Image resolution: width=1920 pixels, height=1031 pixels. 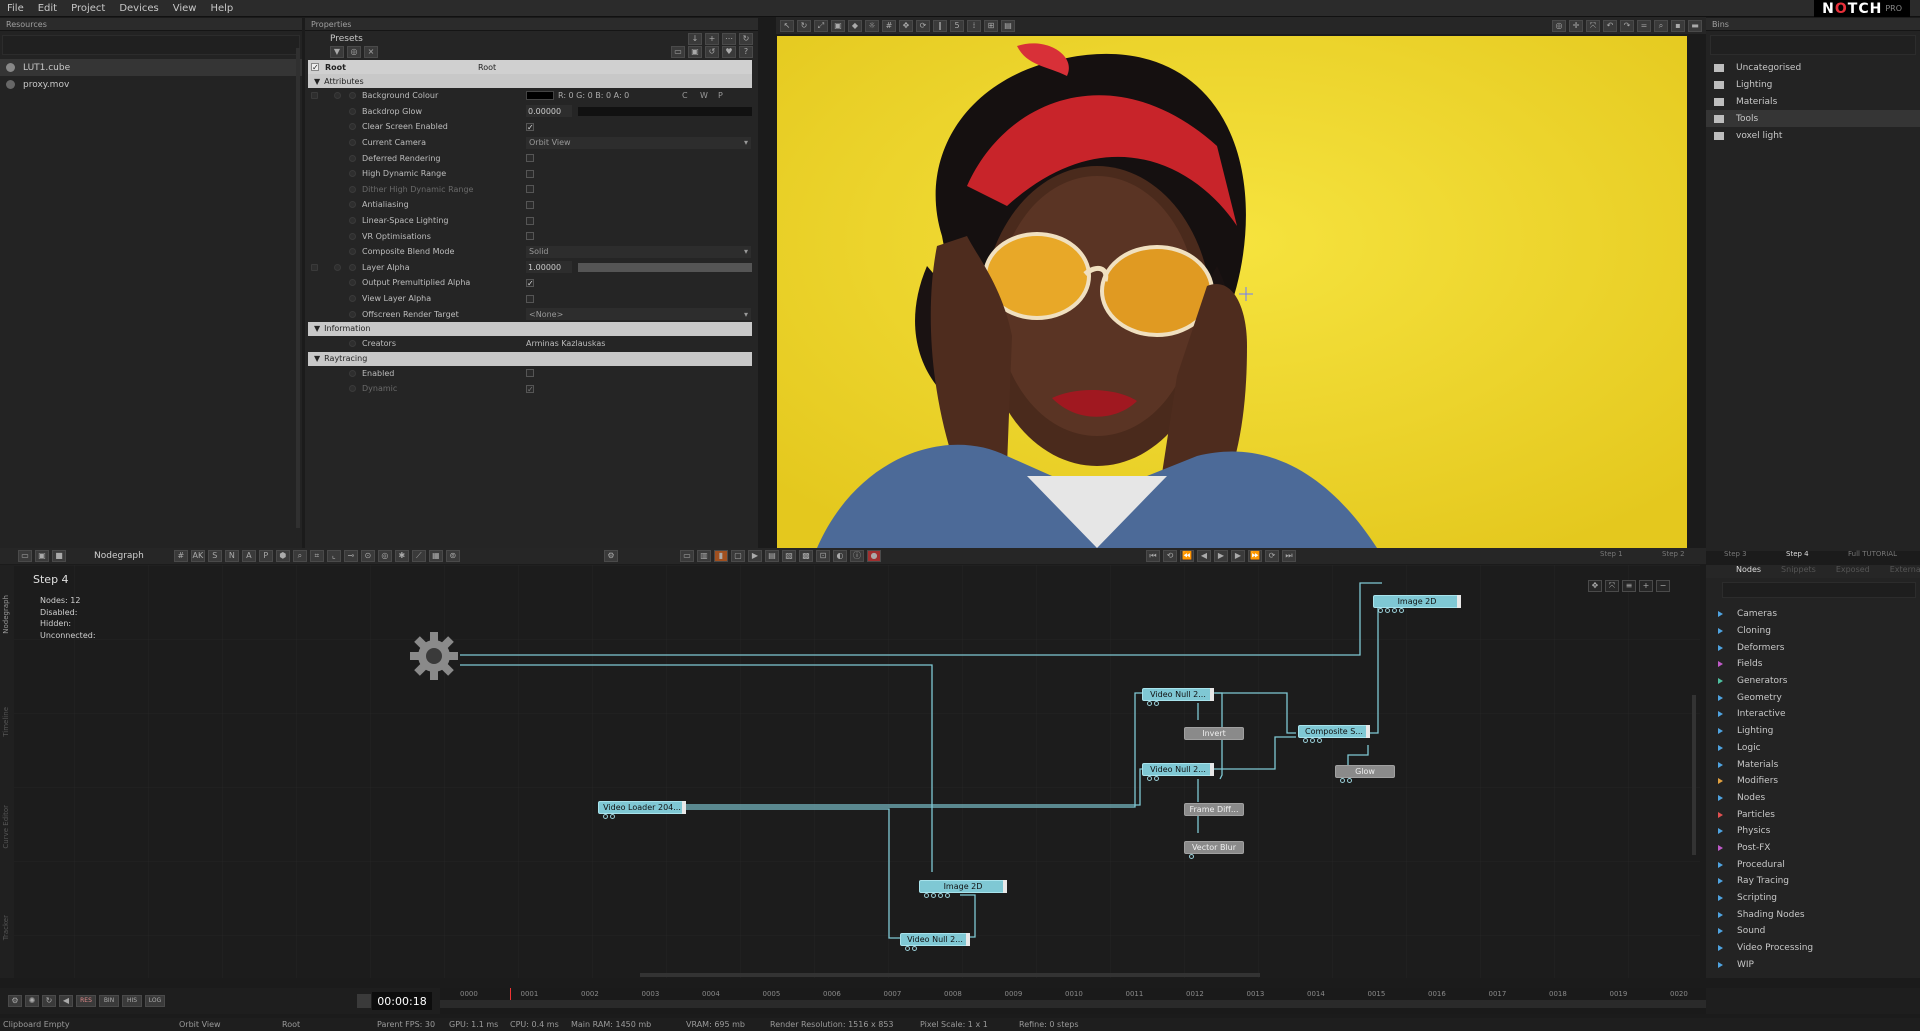 I want to click on color-icon: ▮, so click(x=721, y=556).